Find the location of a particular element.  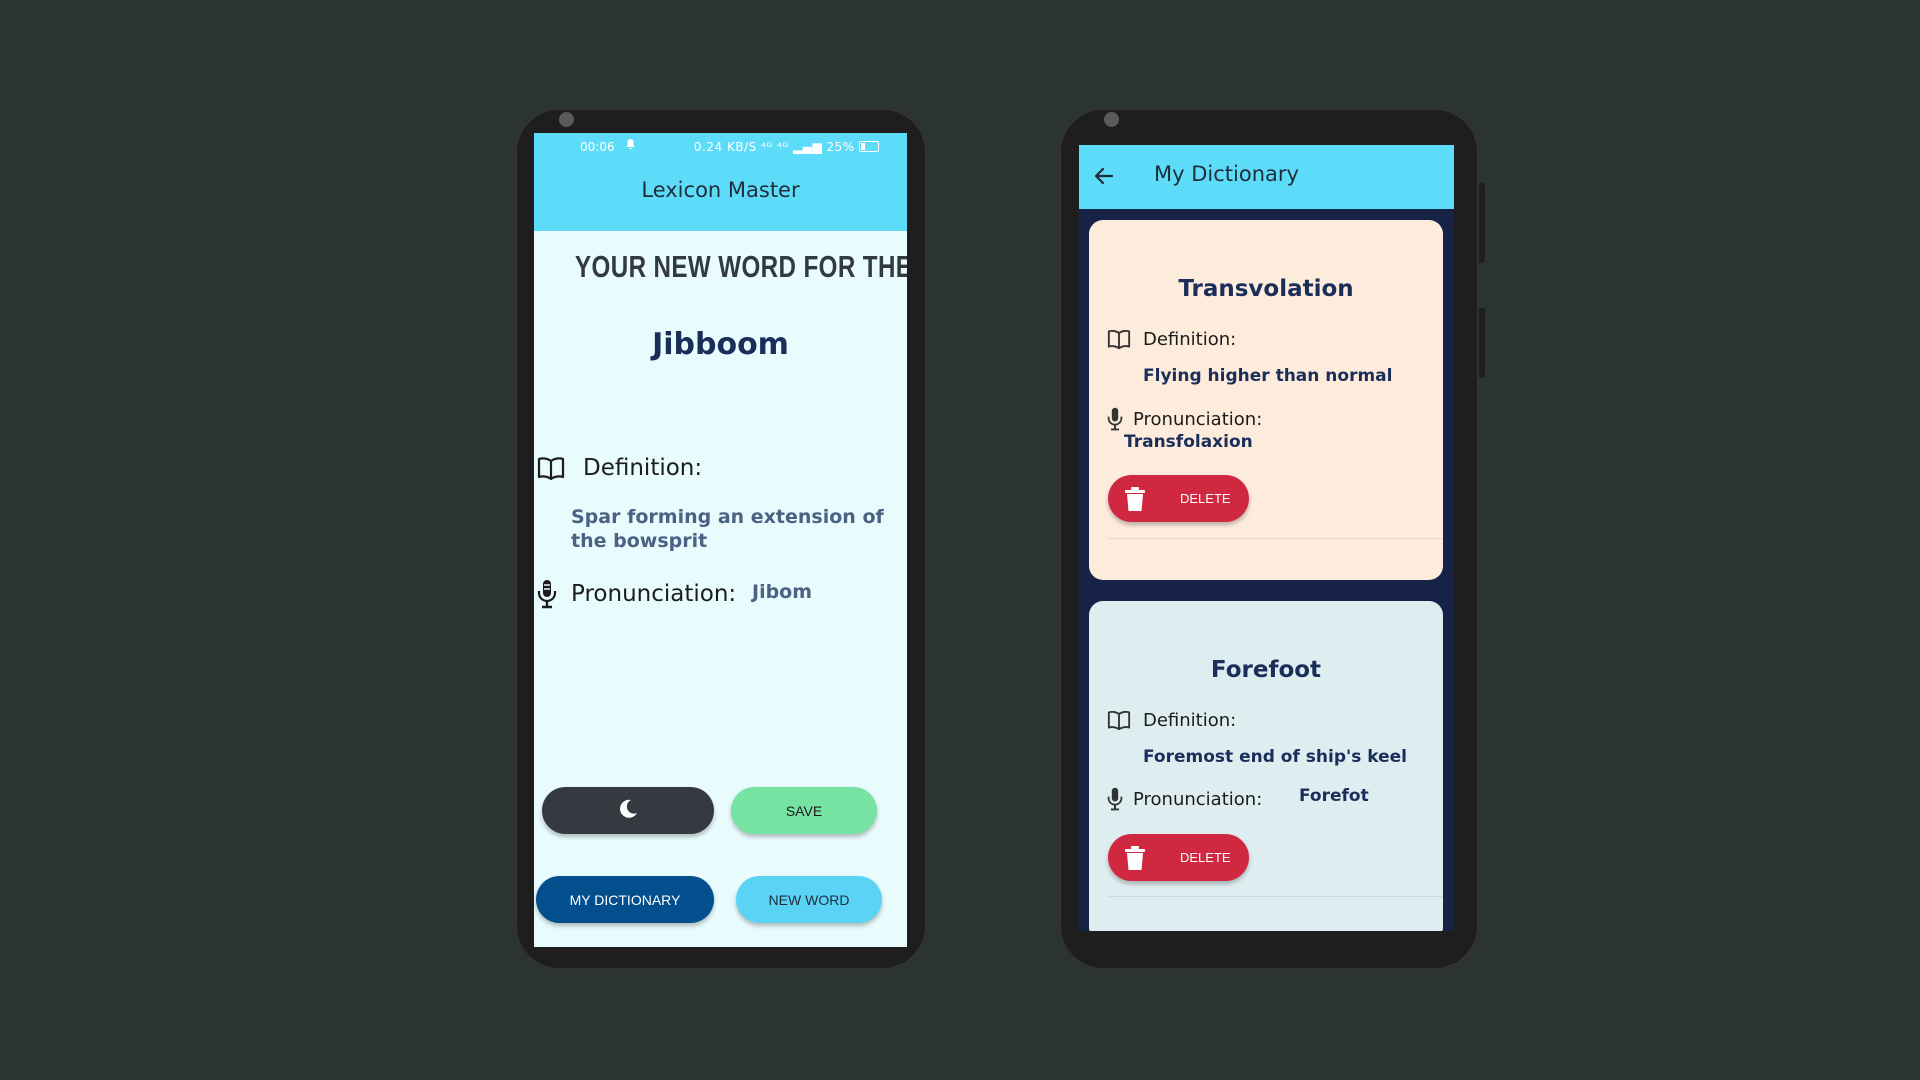

side-button-volume is located at coordinates (1482, 223).